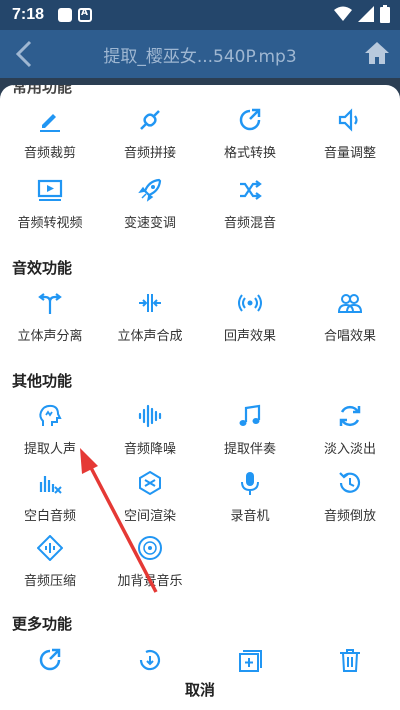  What do you see at coordinates (250, 137) in the screenshot?
I see `item-format-convert: 格式转换` at bounding box center [250, 137].